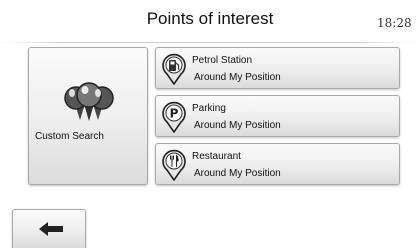 Image resolution: width=418 pixels, height=248 pixels. I want to click on category-name: Petrol Station, so click(222, 60).